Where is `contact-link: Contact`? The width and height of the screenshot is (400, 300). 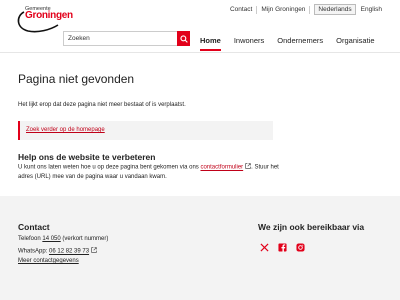 contact-link: Contact is located at coordinates (241, 9).